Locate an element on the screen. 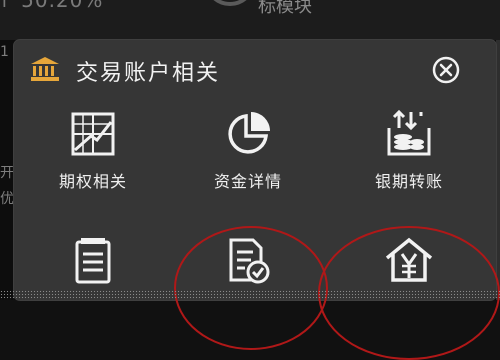 This screenshot has height=360, width=500. annotation-circle is located at coordinates (251, 288).